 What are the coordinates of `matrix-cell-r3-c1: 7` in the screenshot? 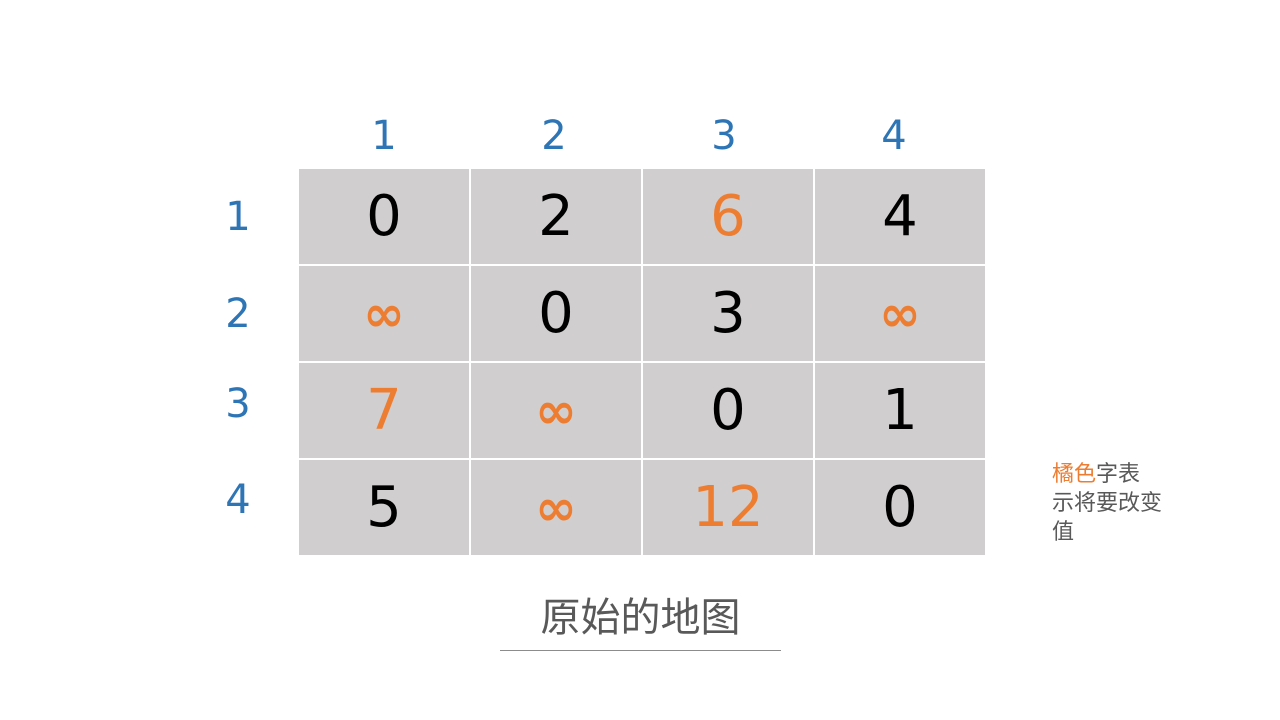 It's located at (384, 410).